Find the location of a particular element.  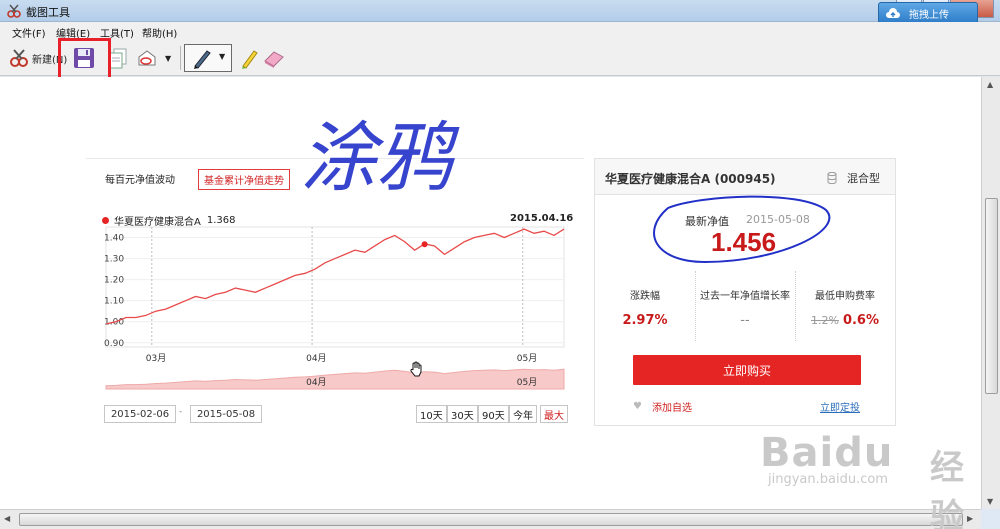

save-highlight-box is located at coordinates (84, 59).